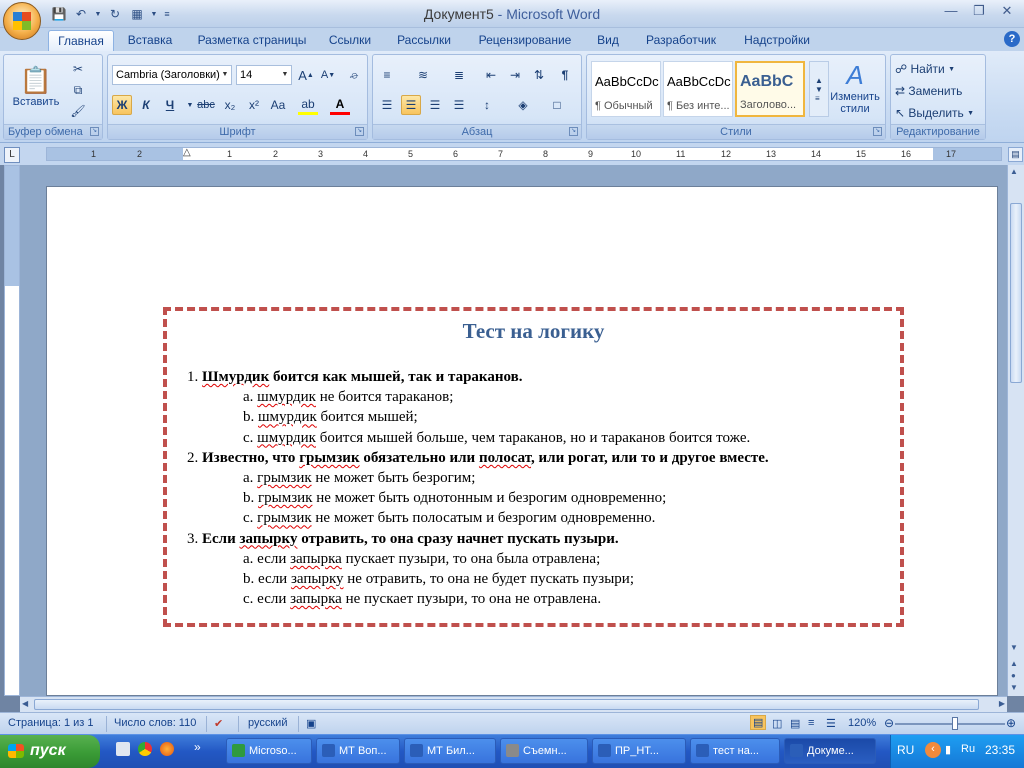  I want to click on align-left-icon: ☰, so click(387, 105).